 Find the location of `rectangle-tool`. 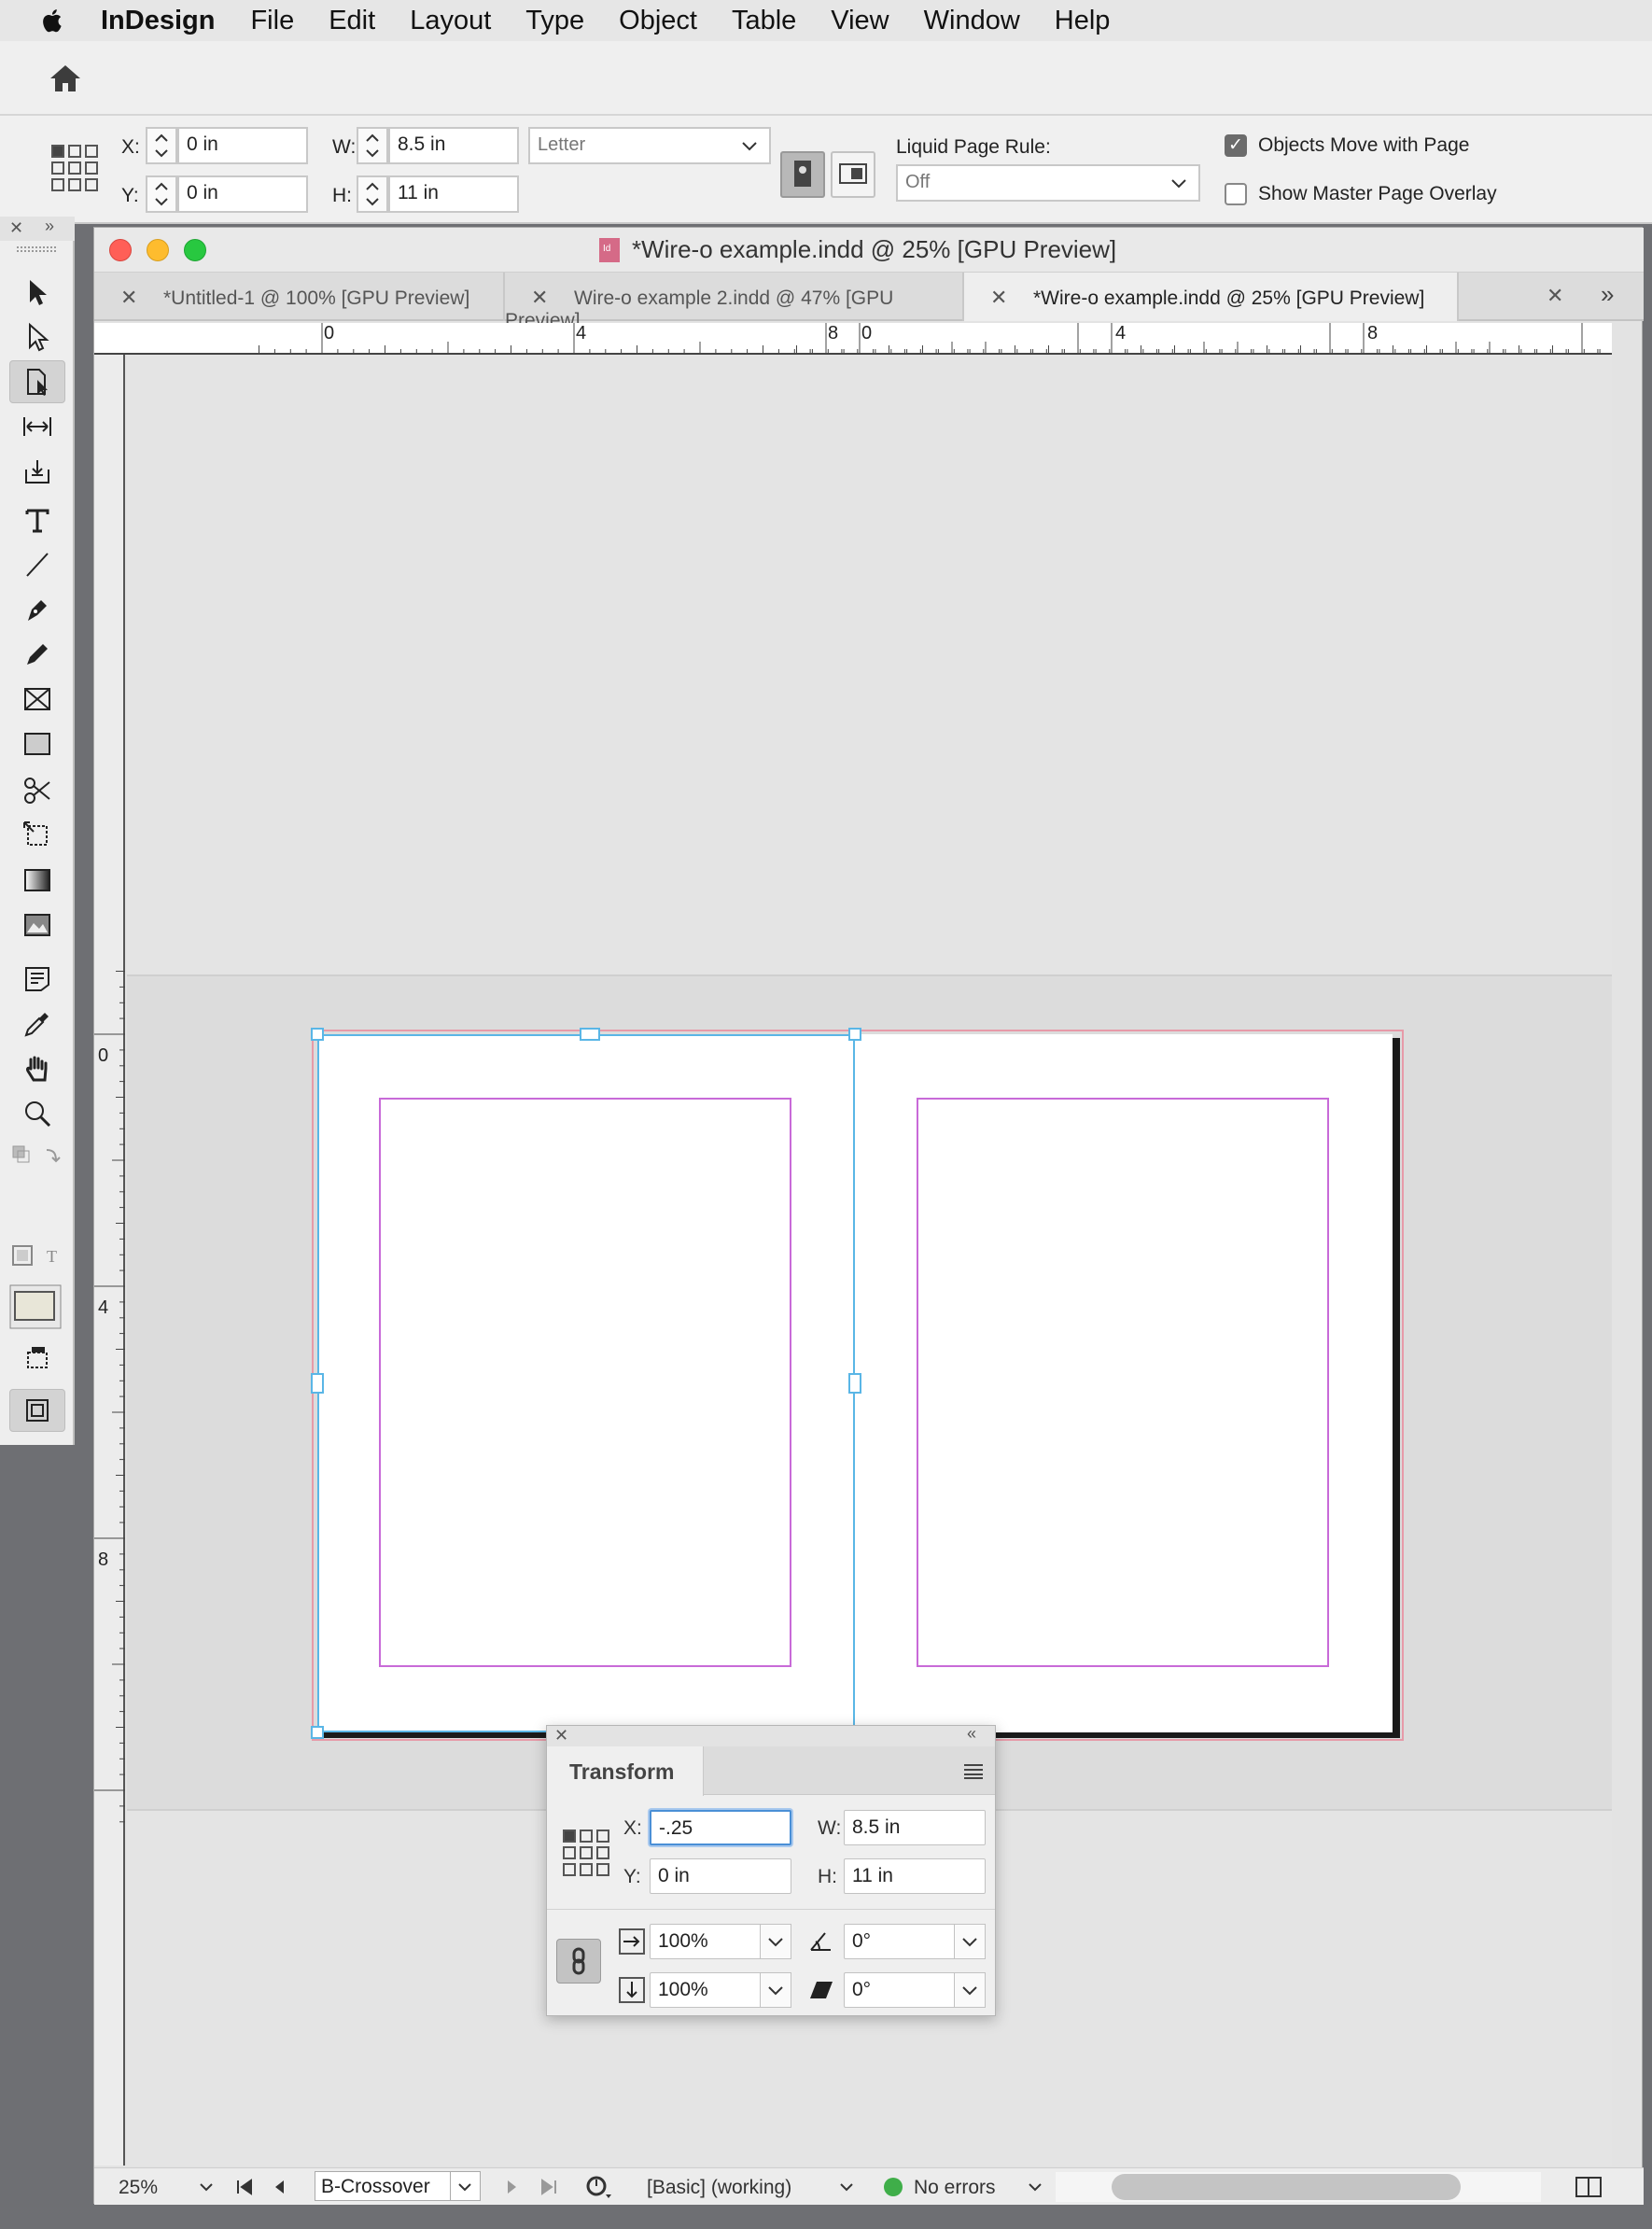

rectangle-tool is located at coordinates (37, 743).